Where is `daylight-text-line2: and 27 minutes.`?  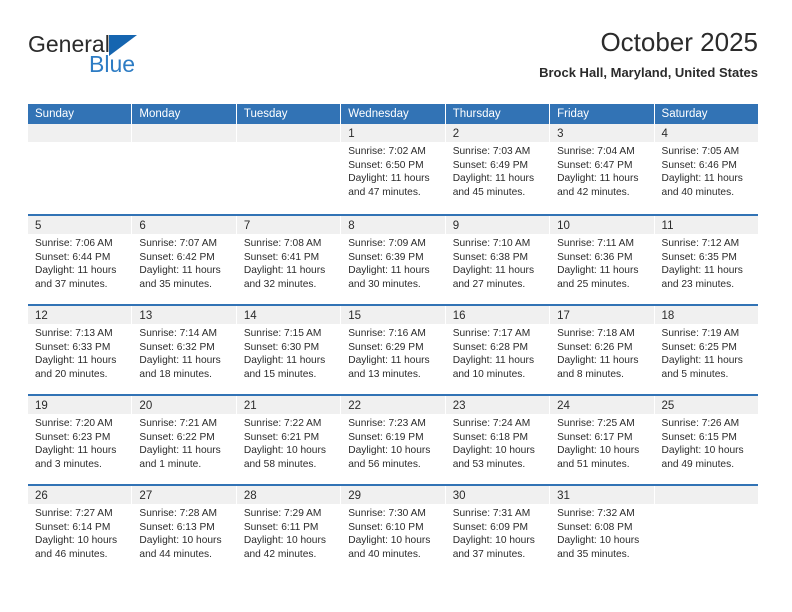
daylight-text-line2: and 27 minutes. is located at coordinates (489, 284).